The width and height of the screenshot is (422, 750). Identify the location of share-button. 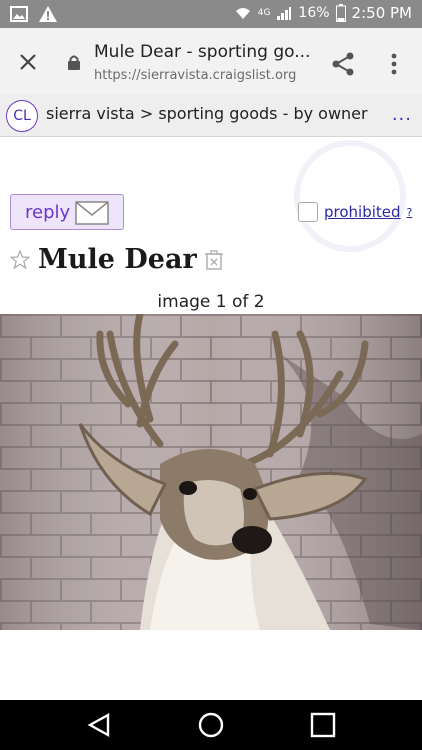
(344, 64).